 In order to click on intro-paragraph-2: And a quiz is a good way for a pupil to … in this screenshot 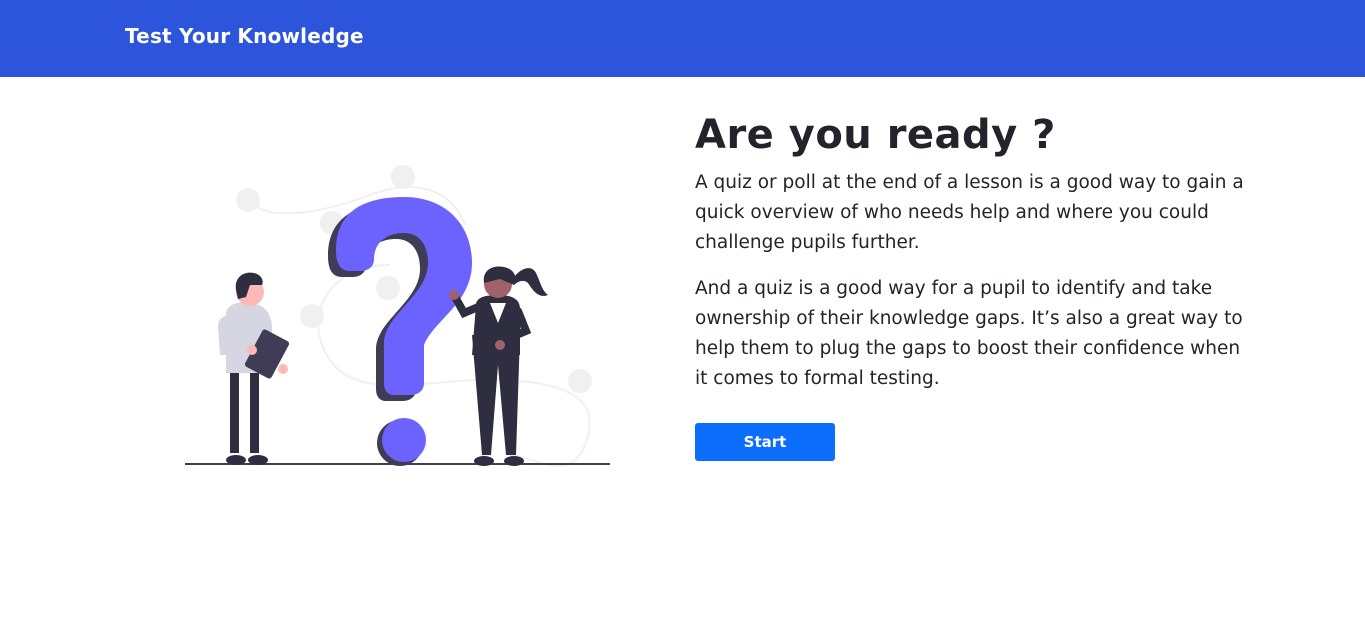, I will do `click(969, 333)`.